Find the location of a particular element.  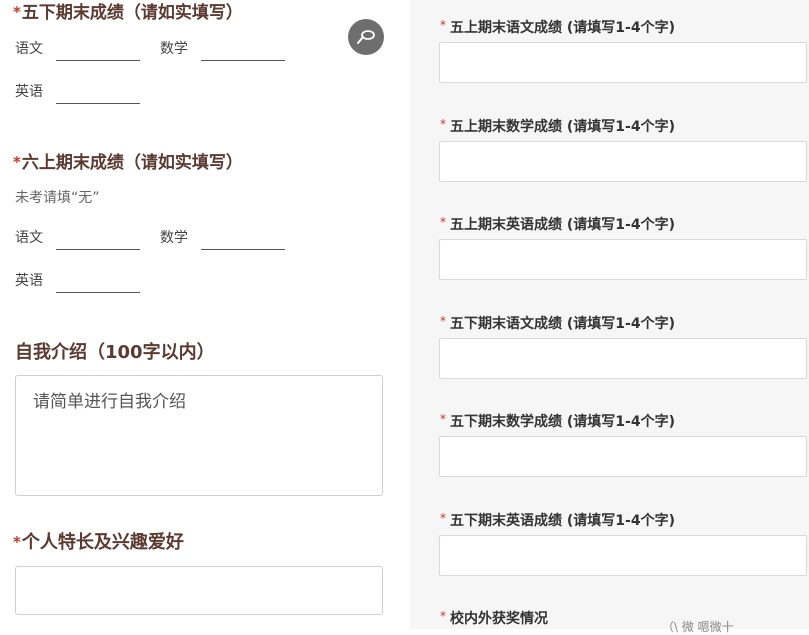

question-text: 五上期末英语成绩 (请填写1-4个字) is located at coordinates (562, 225).